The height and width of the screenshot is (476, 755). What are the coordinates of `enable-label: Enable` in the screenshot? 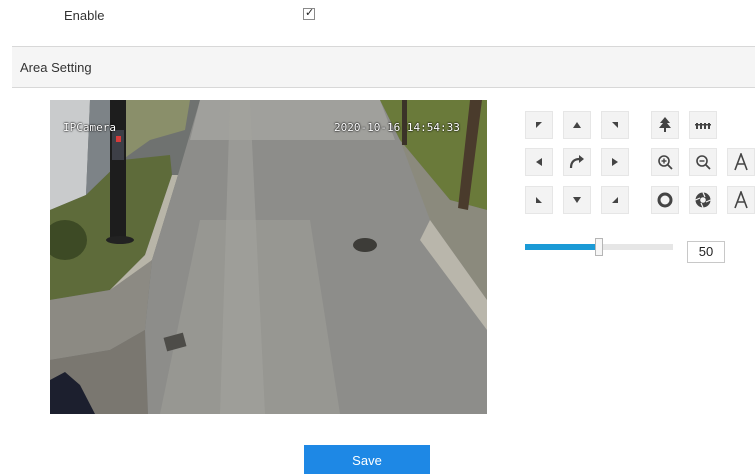 It's located at (84, 15).